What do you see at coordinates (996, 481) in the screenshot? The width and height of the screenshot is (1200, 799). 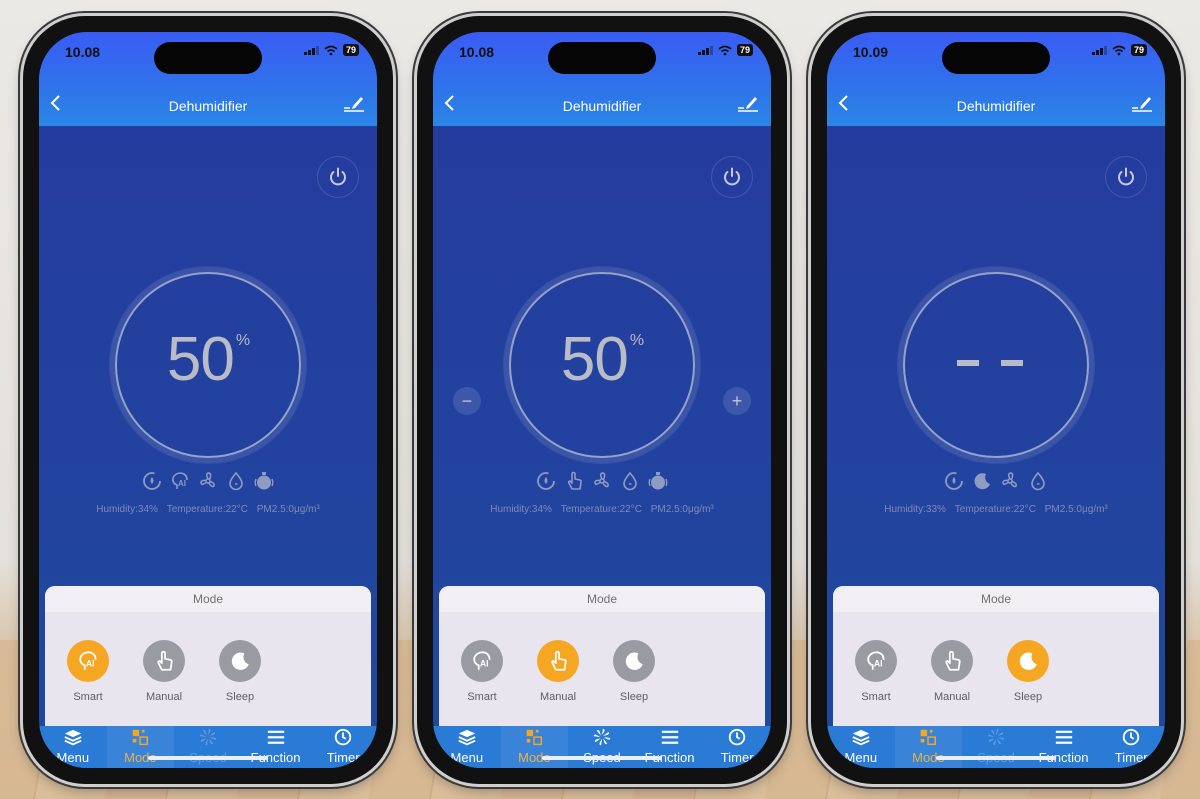 I see `status-indicators` at bounding box center [996, 481].